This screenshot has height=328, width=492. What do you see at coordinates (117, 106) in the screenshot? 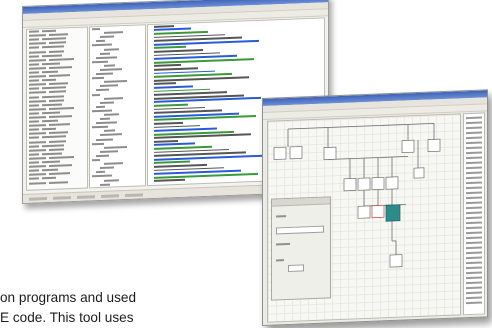
I see `outline-tree-pane` at bounding box center [117, 106].